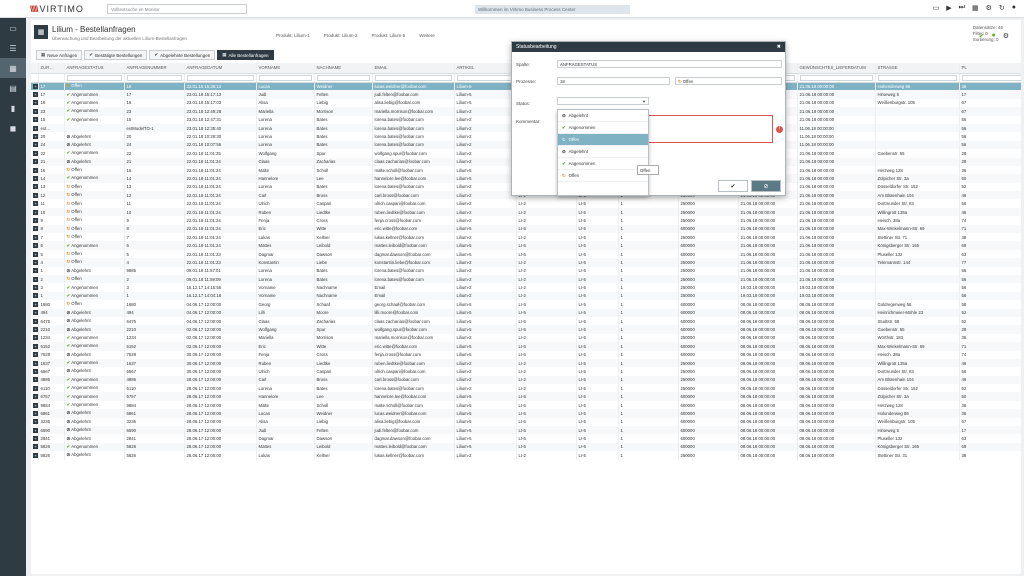 The image size is (1024, 576). Describe the element at coordinates (413, 68) in the screenshot. I see `column-header: EMAIL` at that location.